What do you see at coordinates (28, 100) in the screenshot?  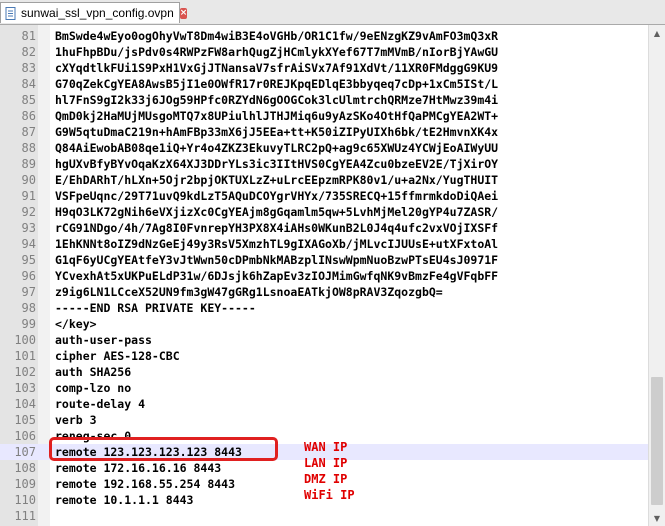 I see `line-number: 85` at bounding box center [28, 100].